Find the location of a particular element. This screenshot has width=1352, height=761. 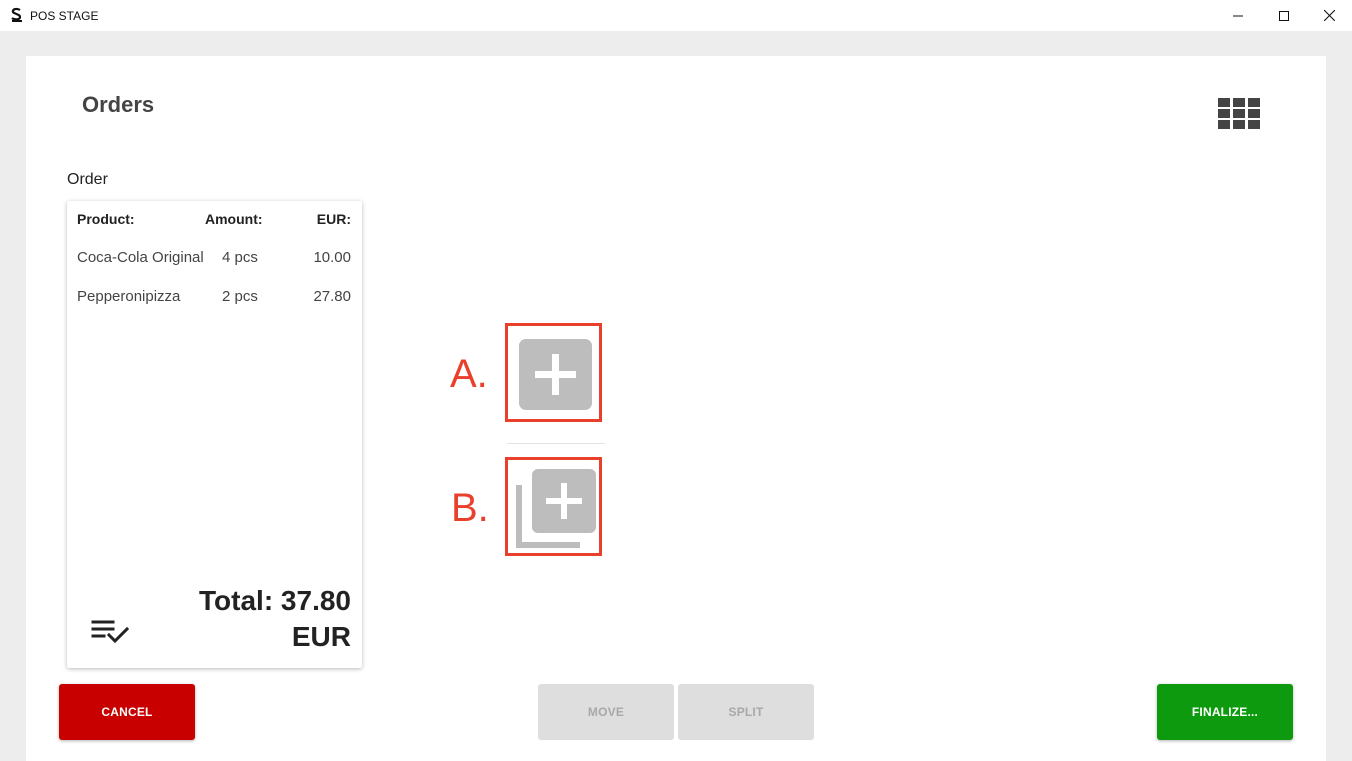

minimize-button is located at coordinates (1238, 15).